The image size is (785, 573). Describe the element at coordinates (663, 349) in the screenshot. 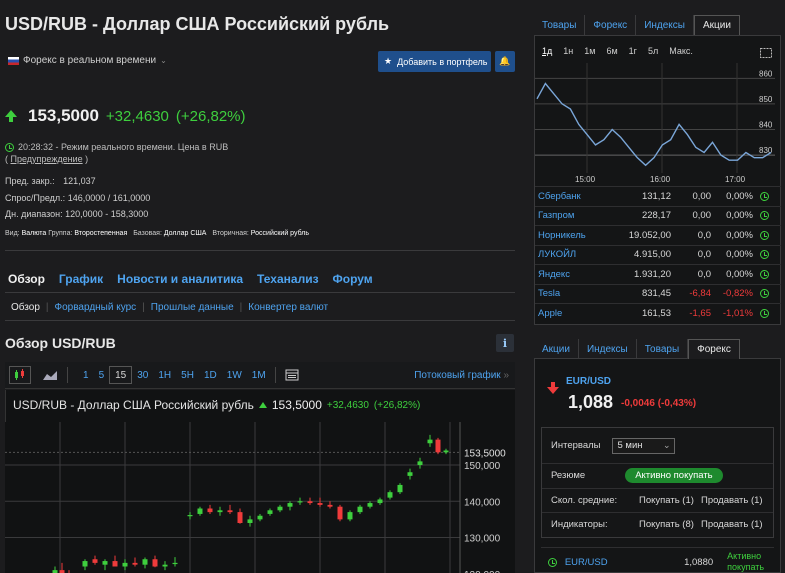

I see `tab-commodities-2: Товары` at that location.